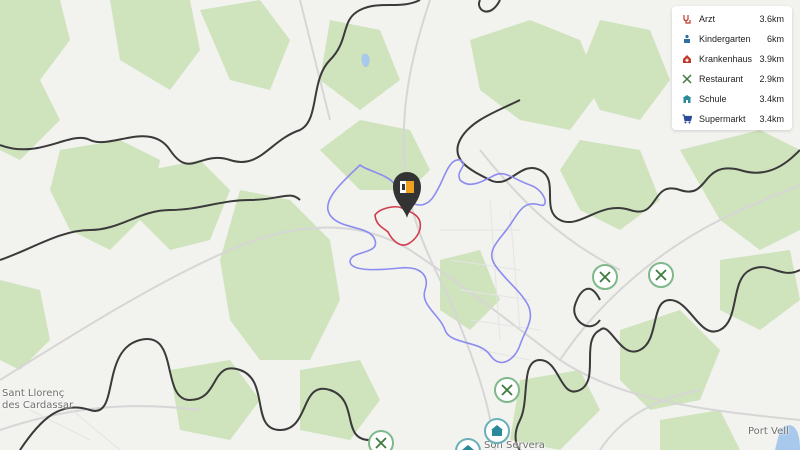 This screenshot has height=450, width=800. Describe the element at coordinates (713, 99) in the screenshot. I see `legend-label: Schule` at that location.